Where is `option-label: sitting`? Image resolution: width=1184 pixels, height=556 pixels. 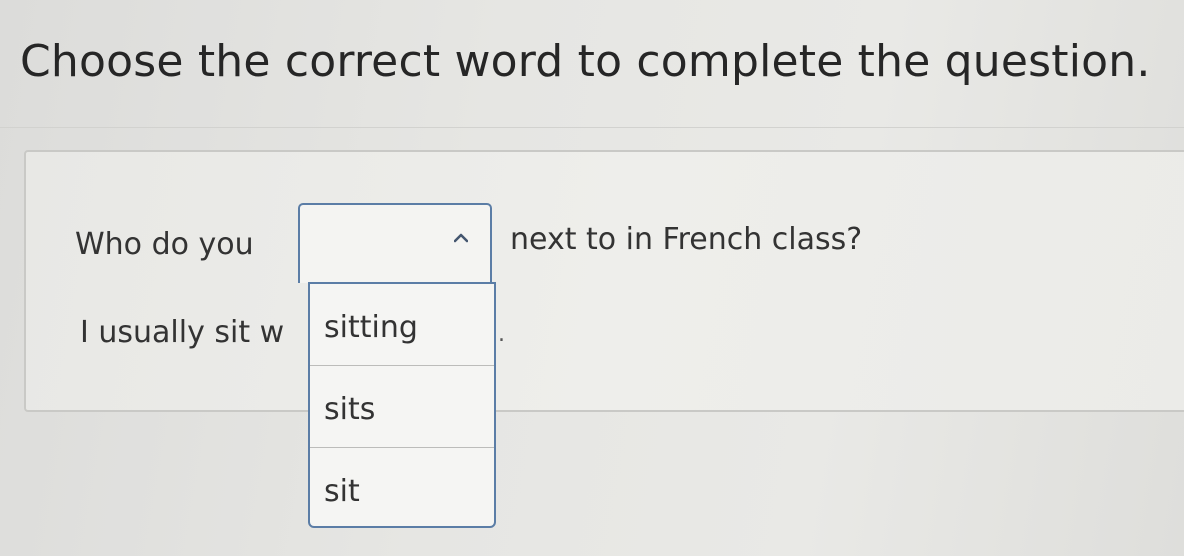 option-label: sitting is located at coordinates (371, 327).